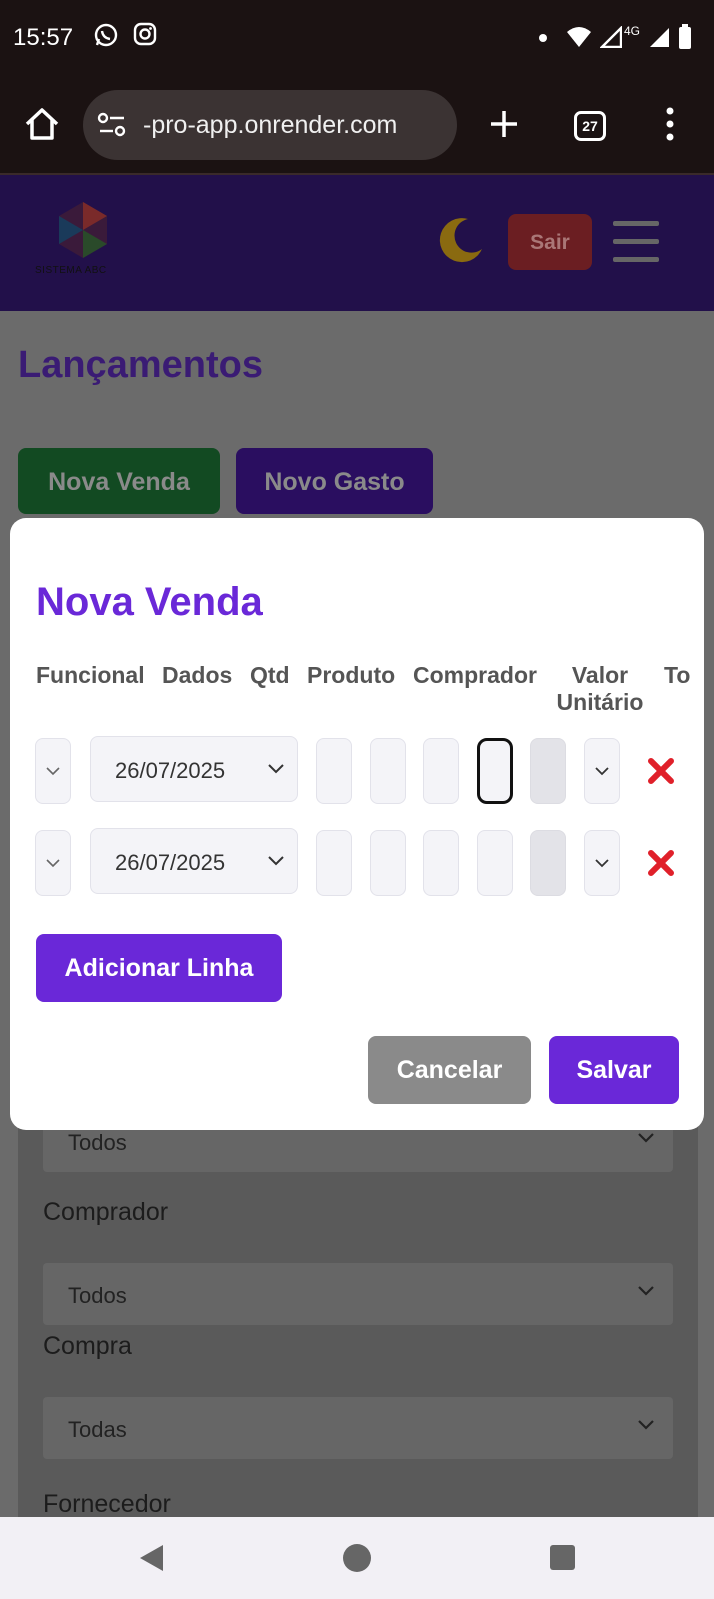  Describe the element at coordinates (357, 243) in the screenshot. I see `app-header: SISTEMA ABC Sair` at that location.